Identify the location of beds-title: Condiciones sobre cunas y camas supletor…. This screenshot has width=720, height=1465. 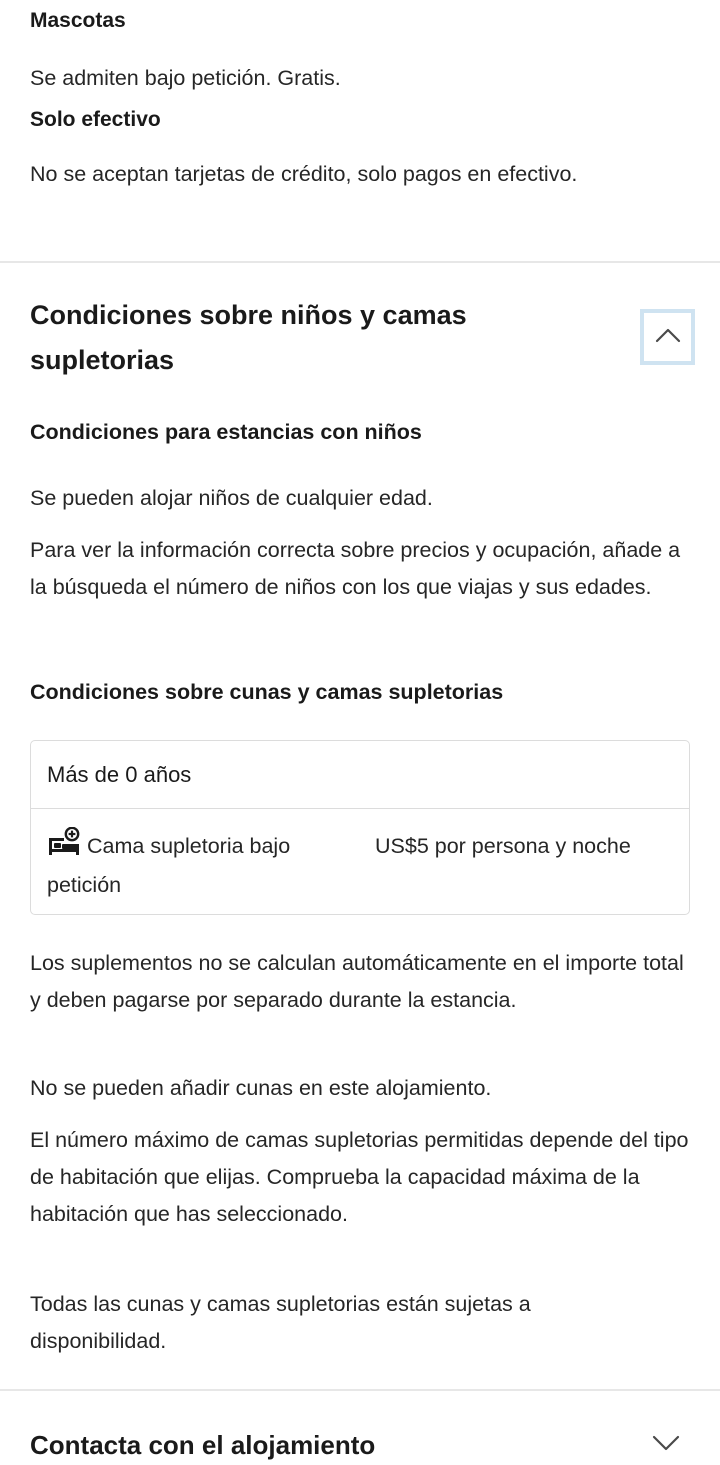
(267, 692).